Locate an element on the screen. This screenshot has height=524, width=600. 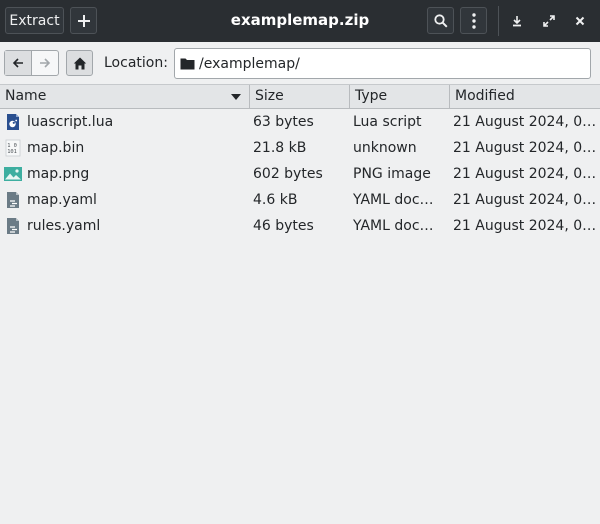
close-button is located at coordinates (580, 21).